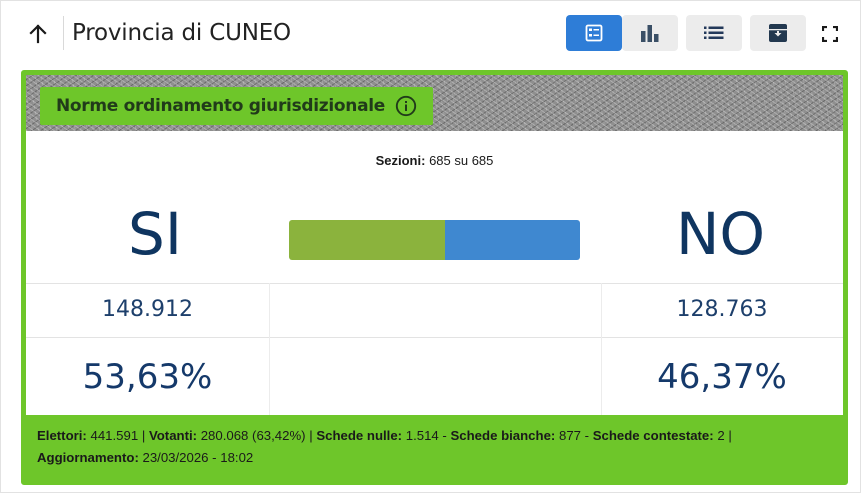 This screenshot has width=861, height=493. I want to click on bianche-value: 877, so click(569, 435).